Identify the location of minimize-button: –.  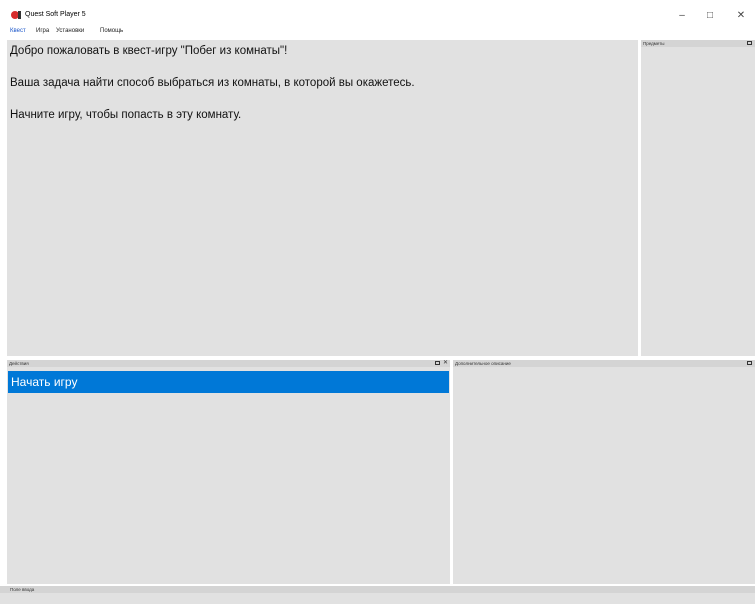
(682, 15).